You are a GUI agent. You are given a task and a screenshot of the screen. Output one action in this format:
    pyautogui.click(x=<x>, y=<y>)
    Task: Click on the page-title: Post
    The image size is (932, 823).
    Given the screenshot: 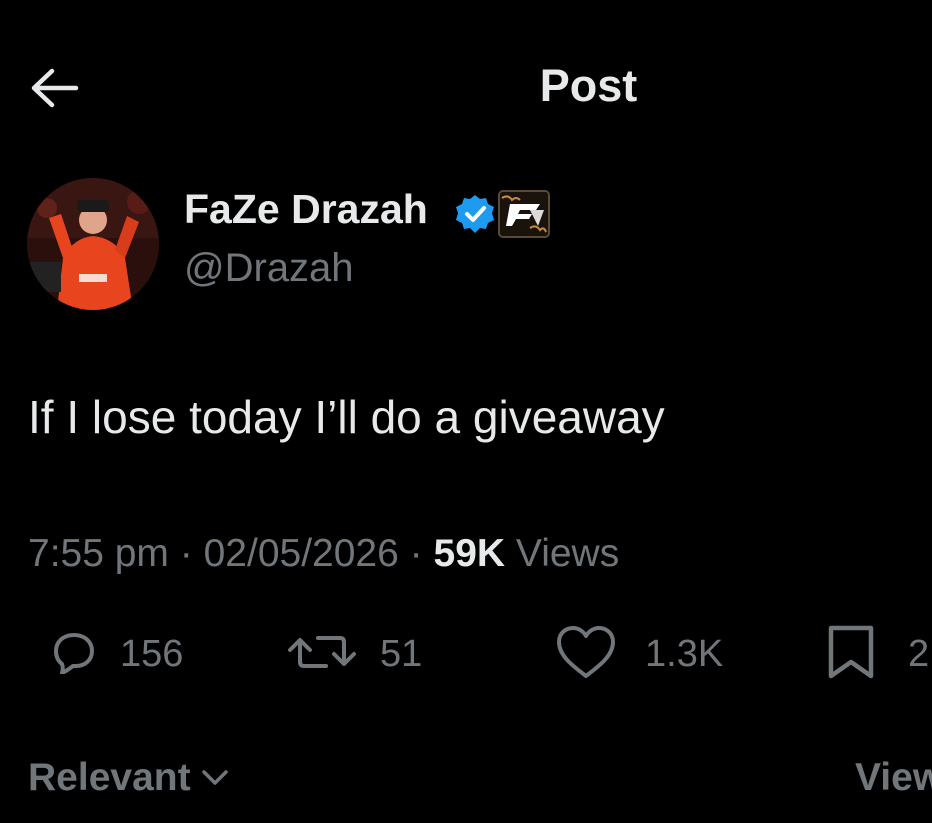 What is the action you would take?
    pyautogui.click(x=588, y=85)
    